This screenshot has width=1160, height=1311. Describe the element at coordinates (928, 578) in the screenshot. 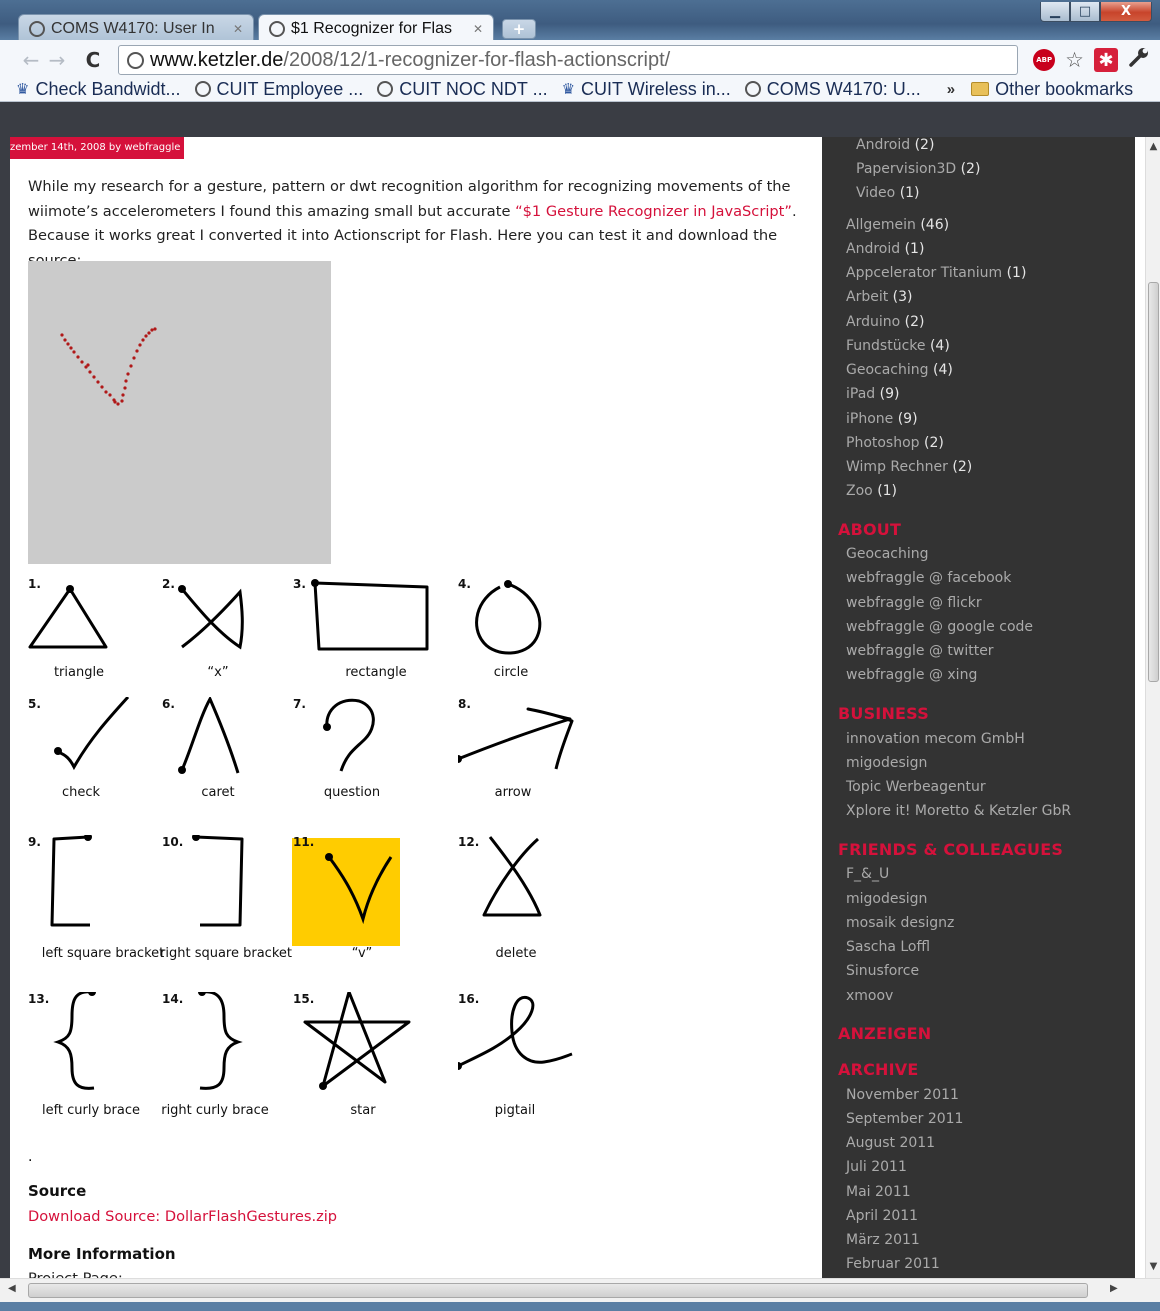

I see `about-link: webfraggle @ facebook` at that location.